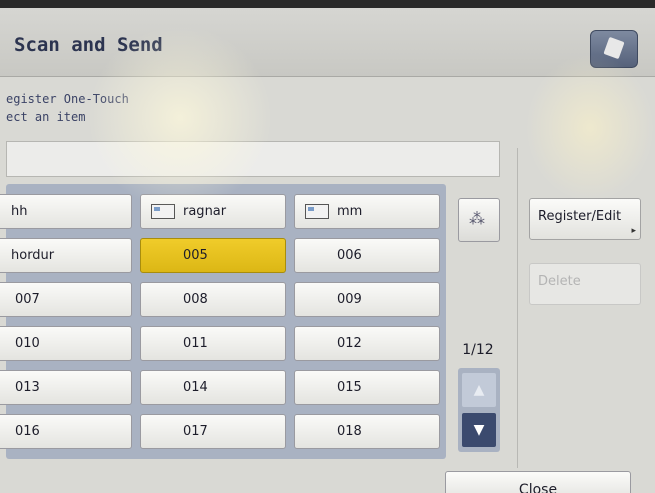 The image size is (655, 493). I want to click on box-icon, so click(614, 48).